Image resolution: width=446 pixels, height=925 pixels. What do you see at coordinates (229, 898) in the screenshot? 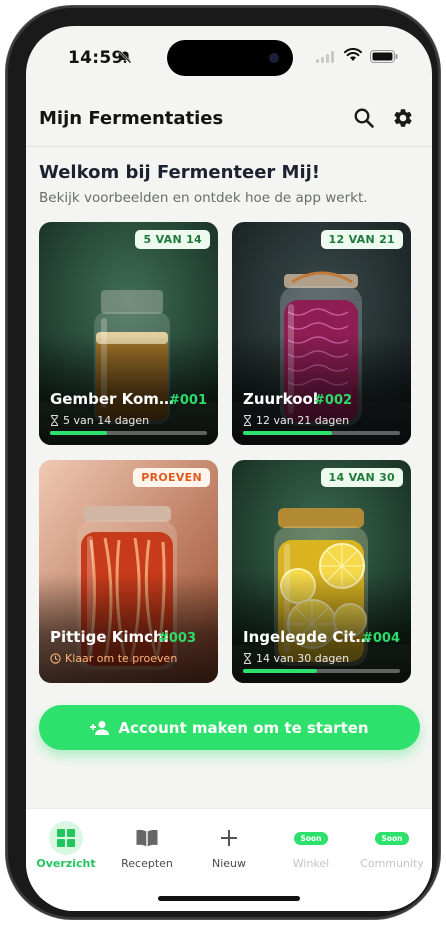
I see `home-indicator` at bounding box center [229, 898].